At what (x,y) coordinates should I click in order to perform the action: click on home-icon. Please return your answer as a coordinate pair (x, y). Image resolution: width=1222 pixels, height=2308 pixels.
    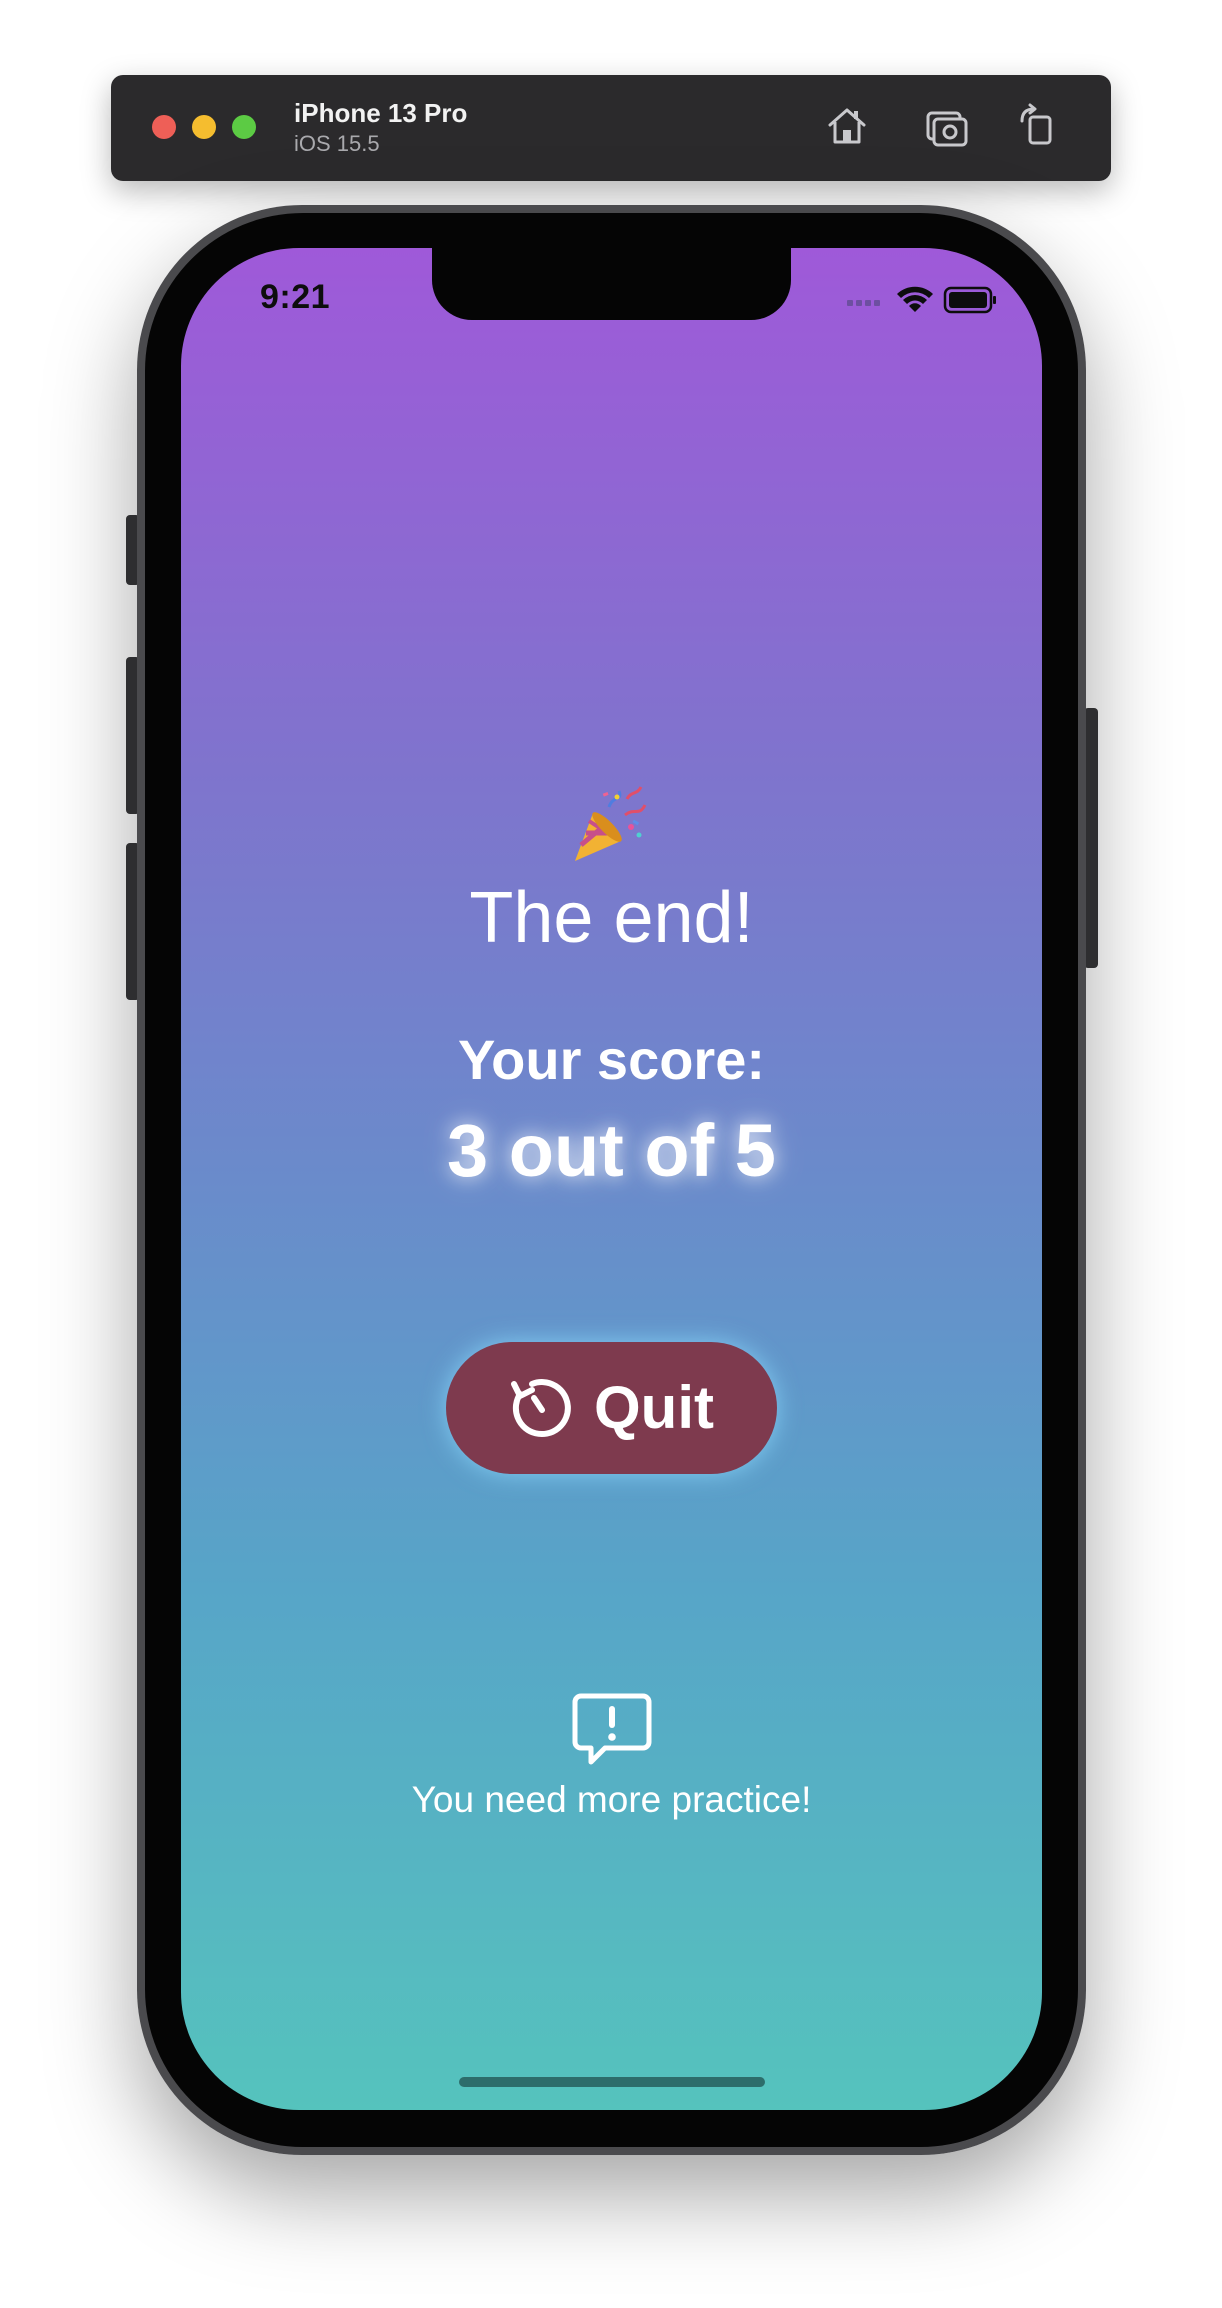
    Looking at the image, I should click on (847, 126).